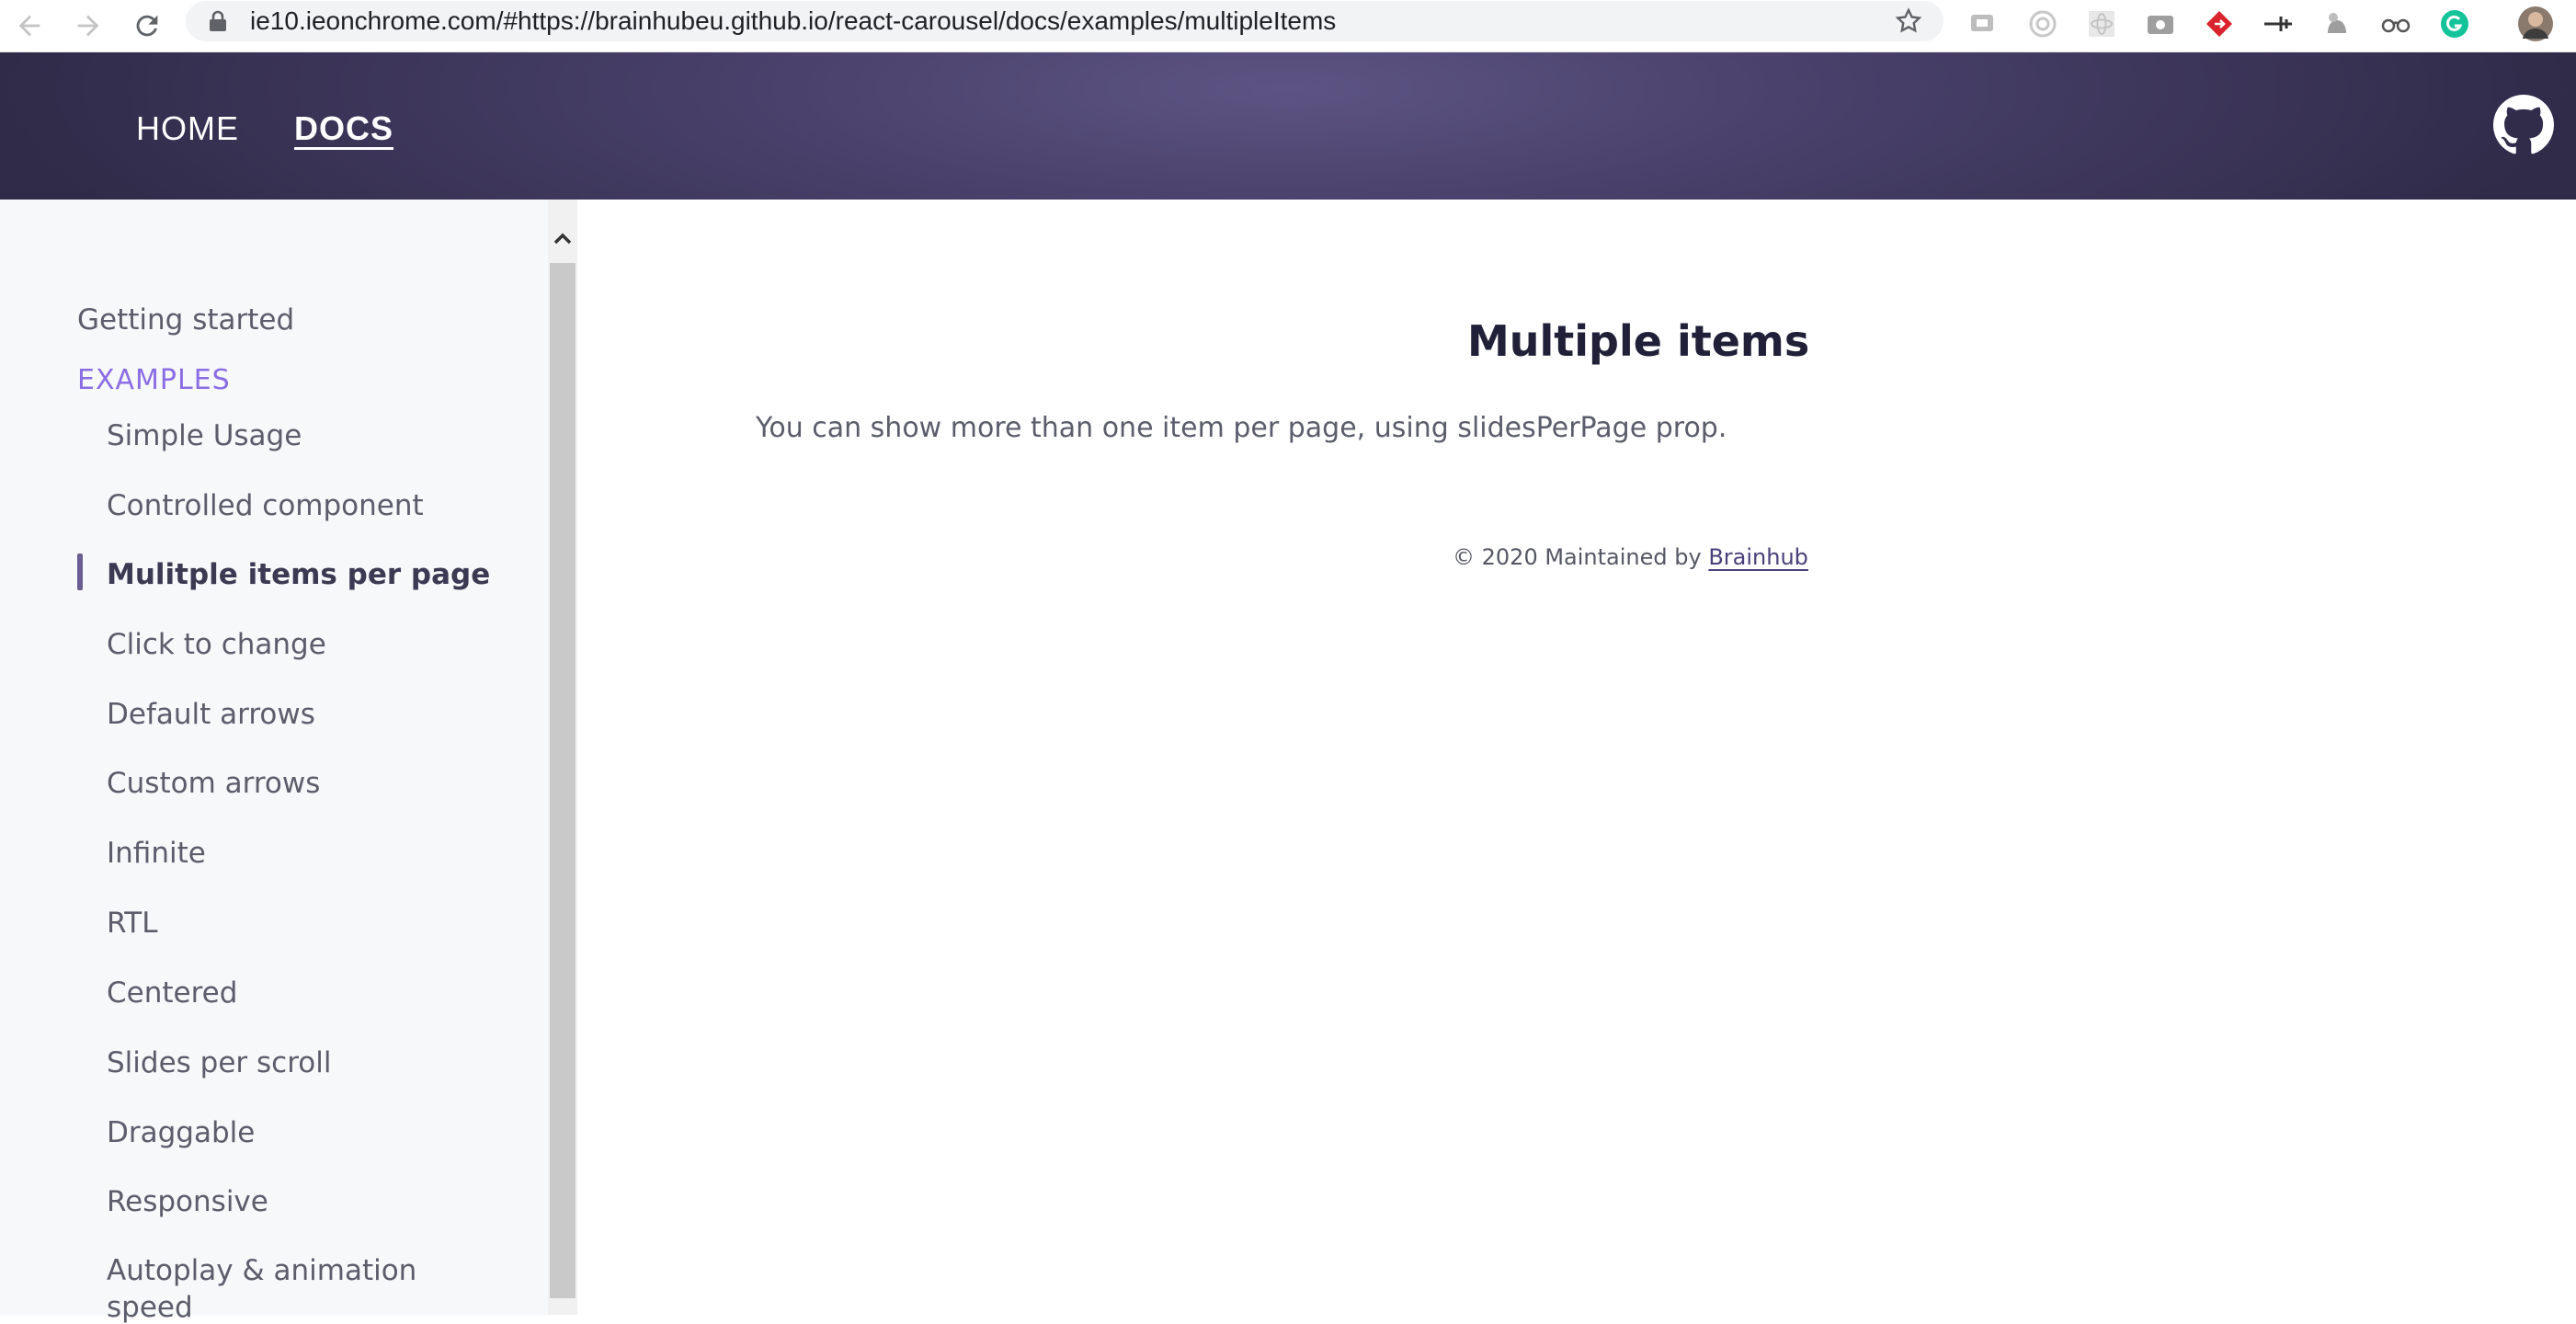 The width and height of the screenshot is (2576, 1324). I want to click on active-item-indicator, so click(80, 572).